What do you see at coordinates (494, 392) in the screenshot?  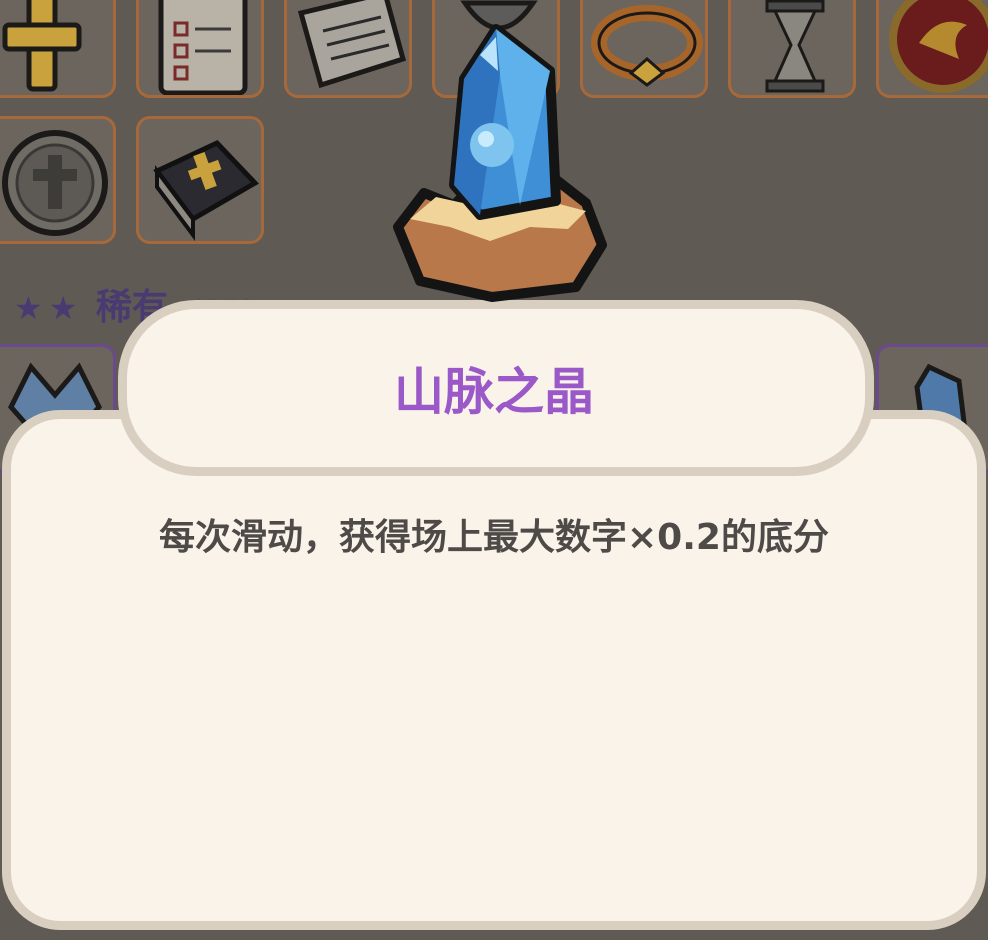 I see `item-title: 山脉之晶` at bounding box center [494, 392].